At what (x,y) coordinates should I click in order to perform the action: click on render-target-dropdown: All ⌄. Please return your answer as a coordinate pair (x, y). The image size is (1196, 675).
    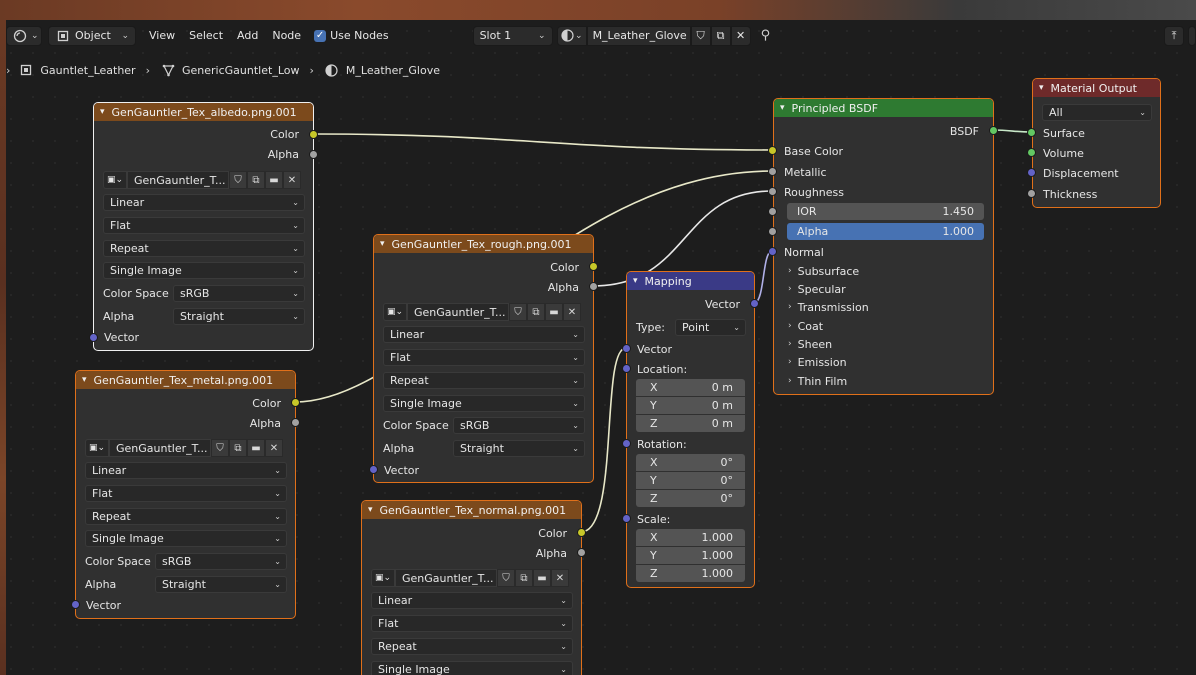
    Looking at the image, I should click on (1097, 112).